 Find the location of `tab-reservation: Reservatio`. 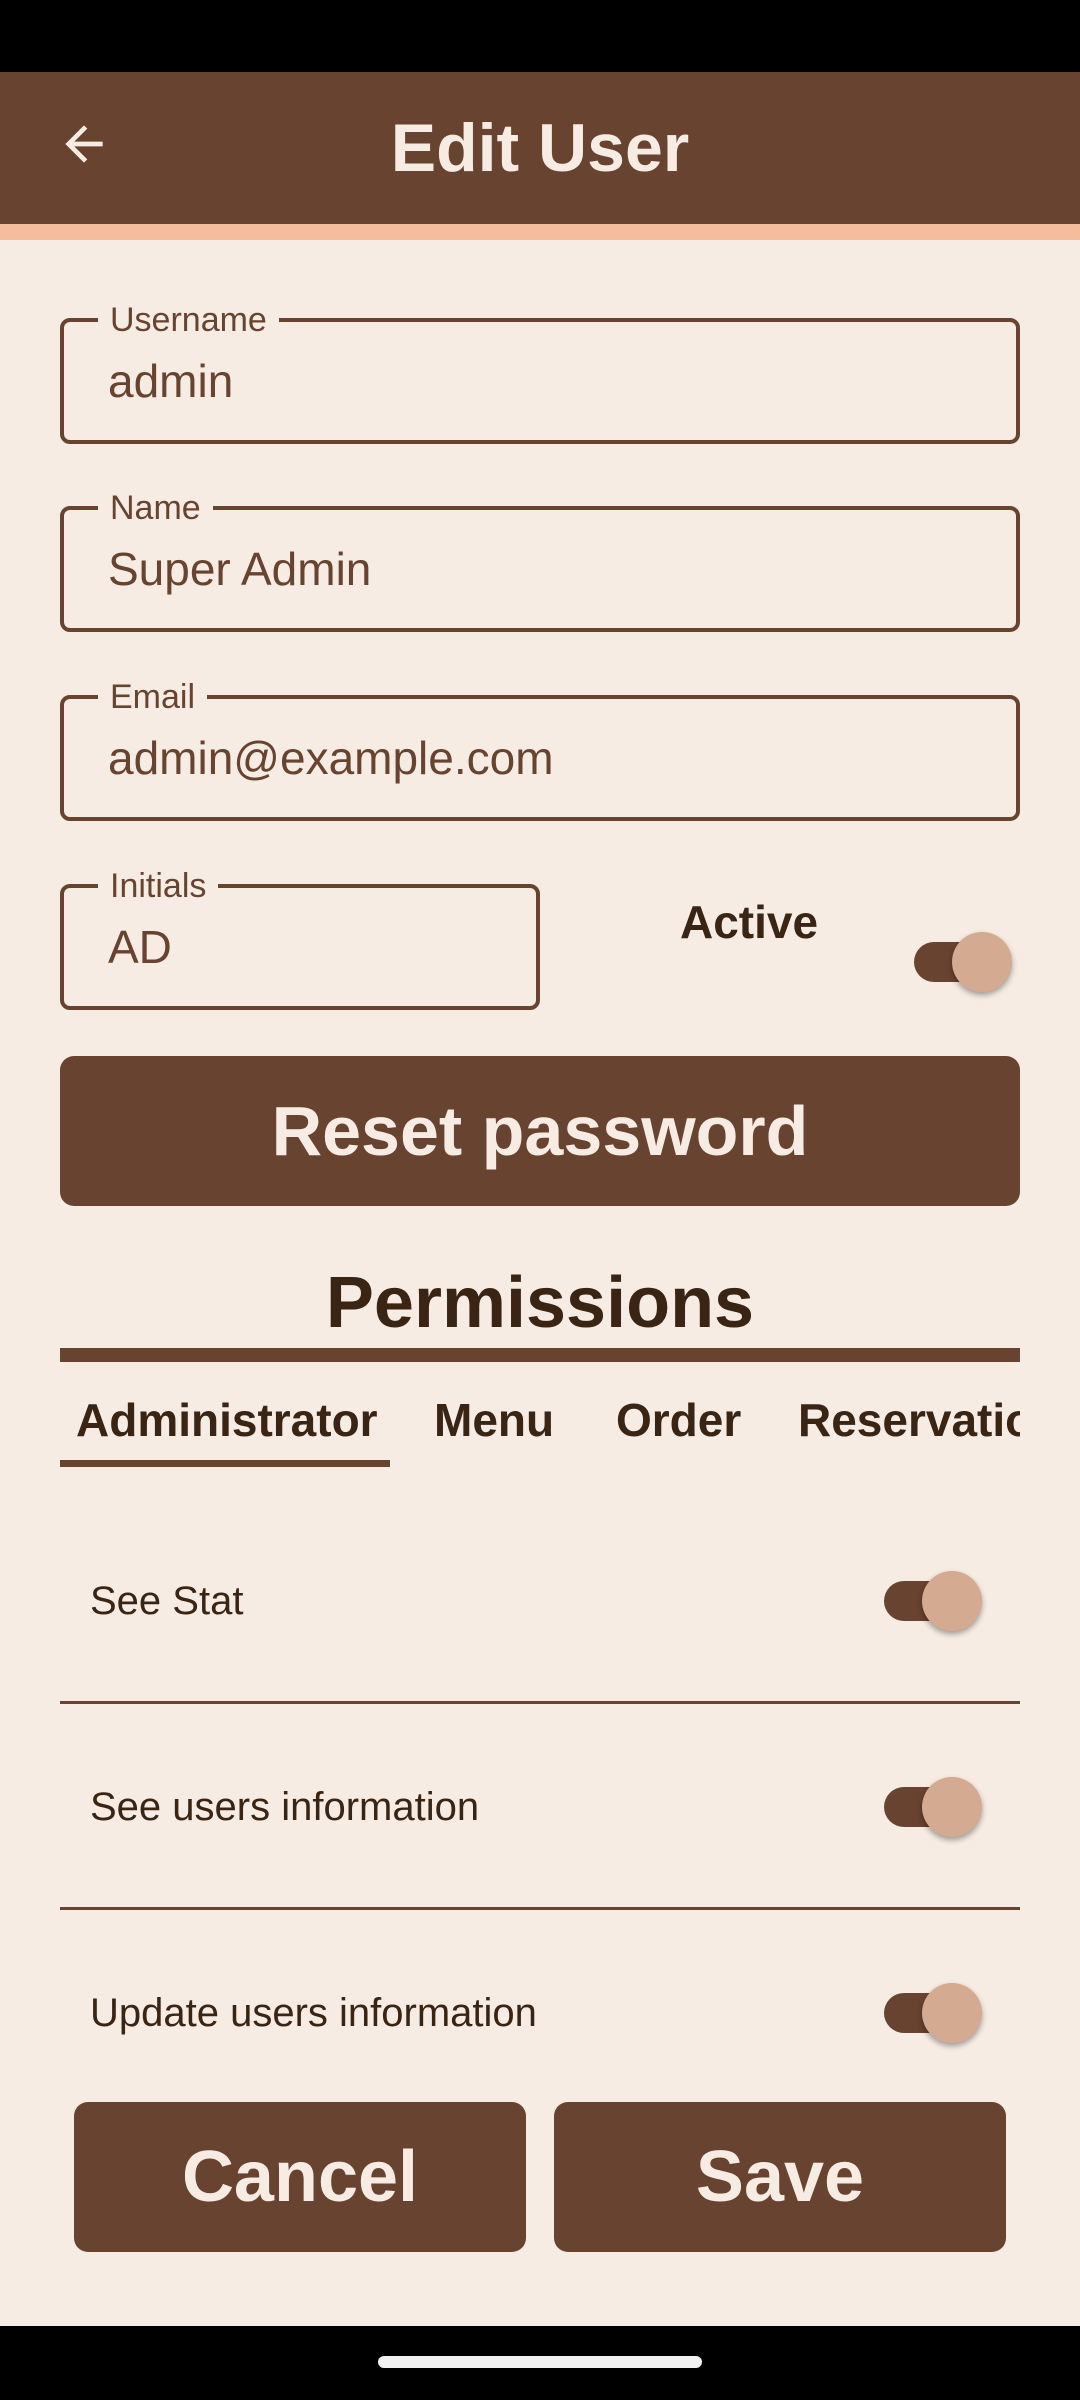

tab-reservation: Reservatio is located at coordinates (909, 1420).